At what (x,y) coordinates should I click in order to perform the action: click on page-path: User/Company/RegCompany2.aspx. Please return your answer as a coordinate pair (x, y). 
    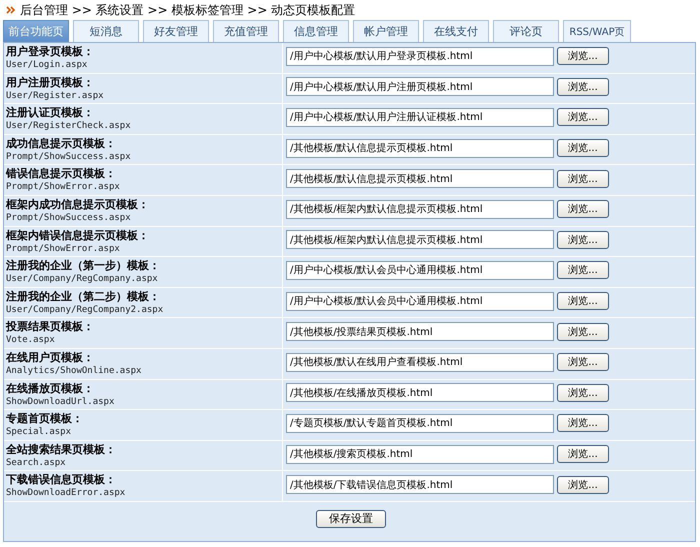
    Looking at the image, I should click on (85, 310).